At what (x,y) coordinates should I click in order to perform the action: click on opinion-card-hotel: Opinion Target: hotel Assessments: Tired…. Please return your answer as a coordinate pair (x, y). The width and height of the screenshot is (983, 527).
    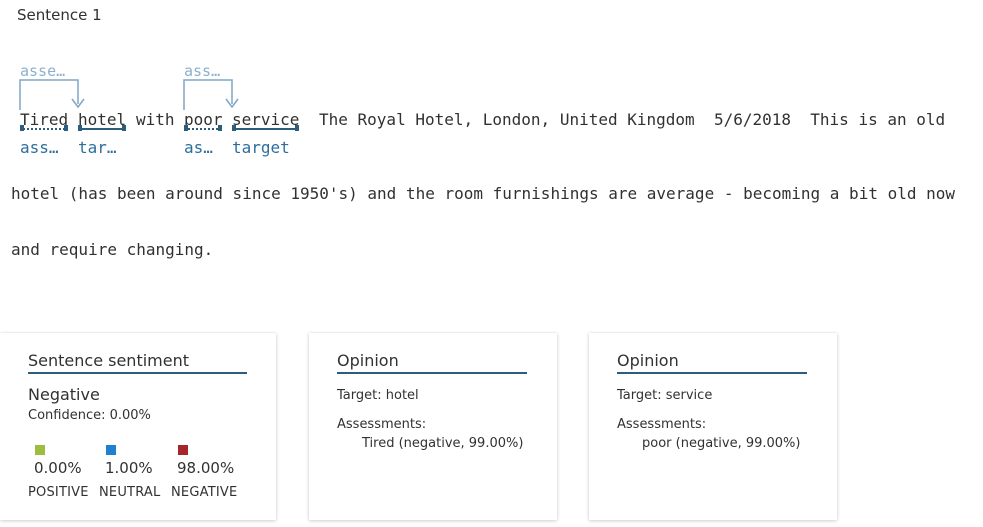
    Looking at the image, I should click on (433, 426).